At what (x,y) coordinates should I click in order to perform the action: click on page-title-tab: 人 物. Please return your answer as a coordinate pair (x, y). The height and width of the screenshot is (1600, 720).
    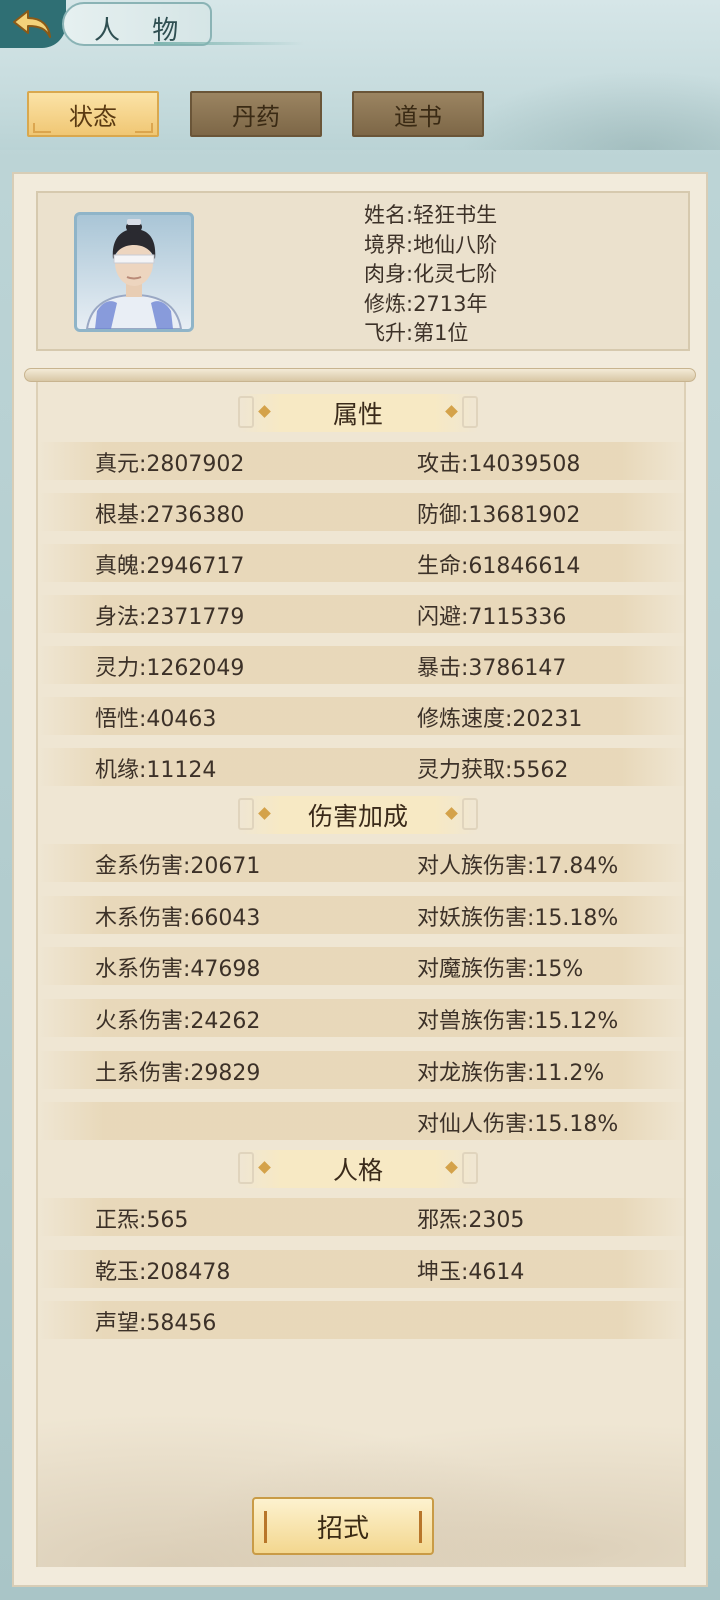
    Looking at the image, I should click on (183, 24).